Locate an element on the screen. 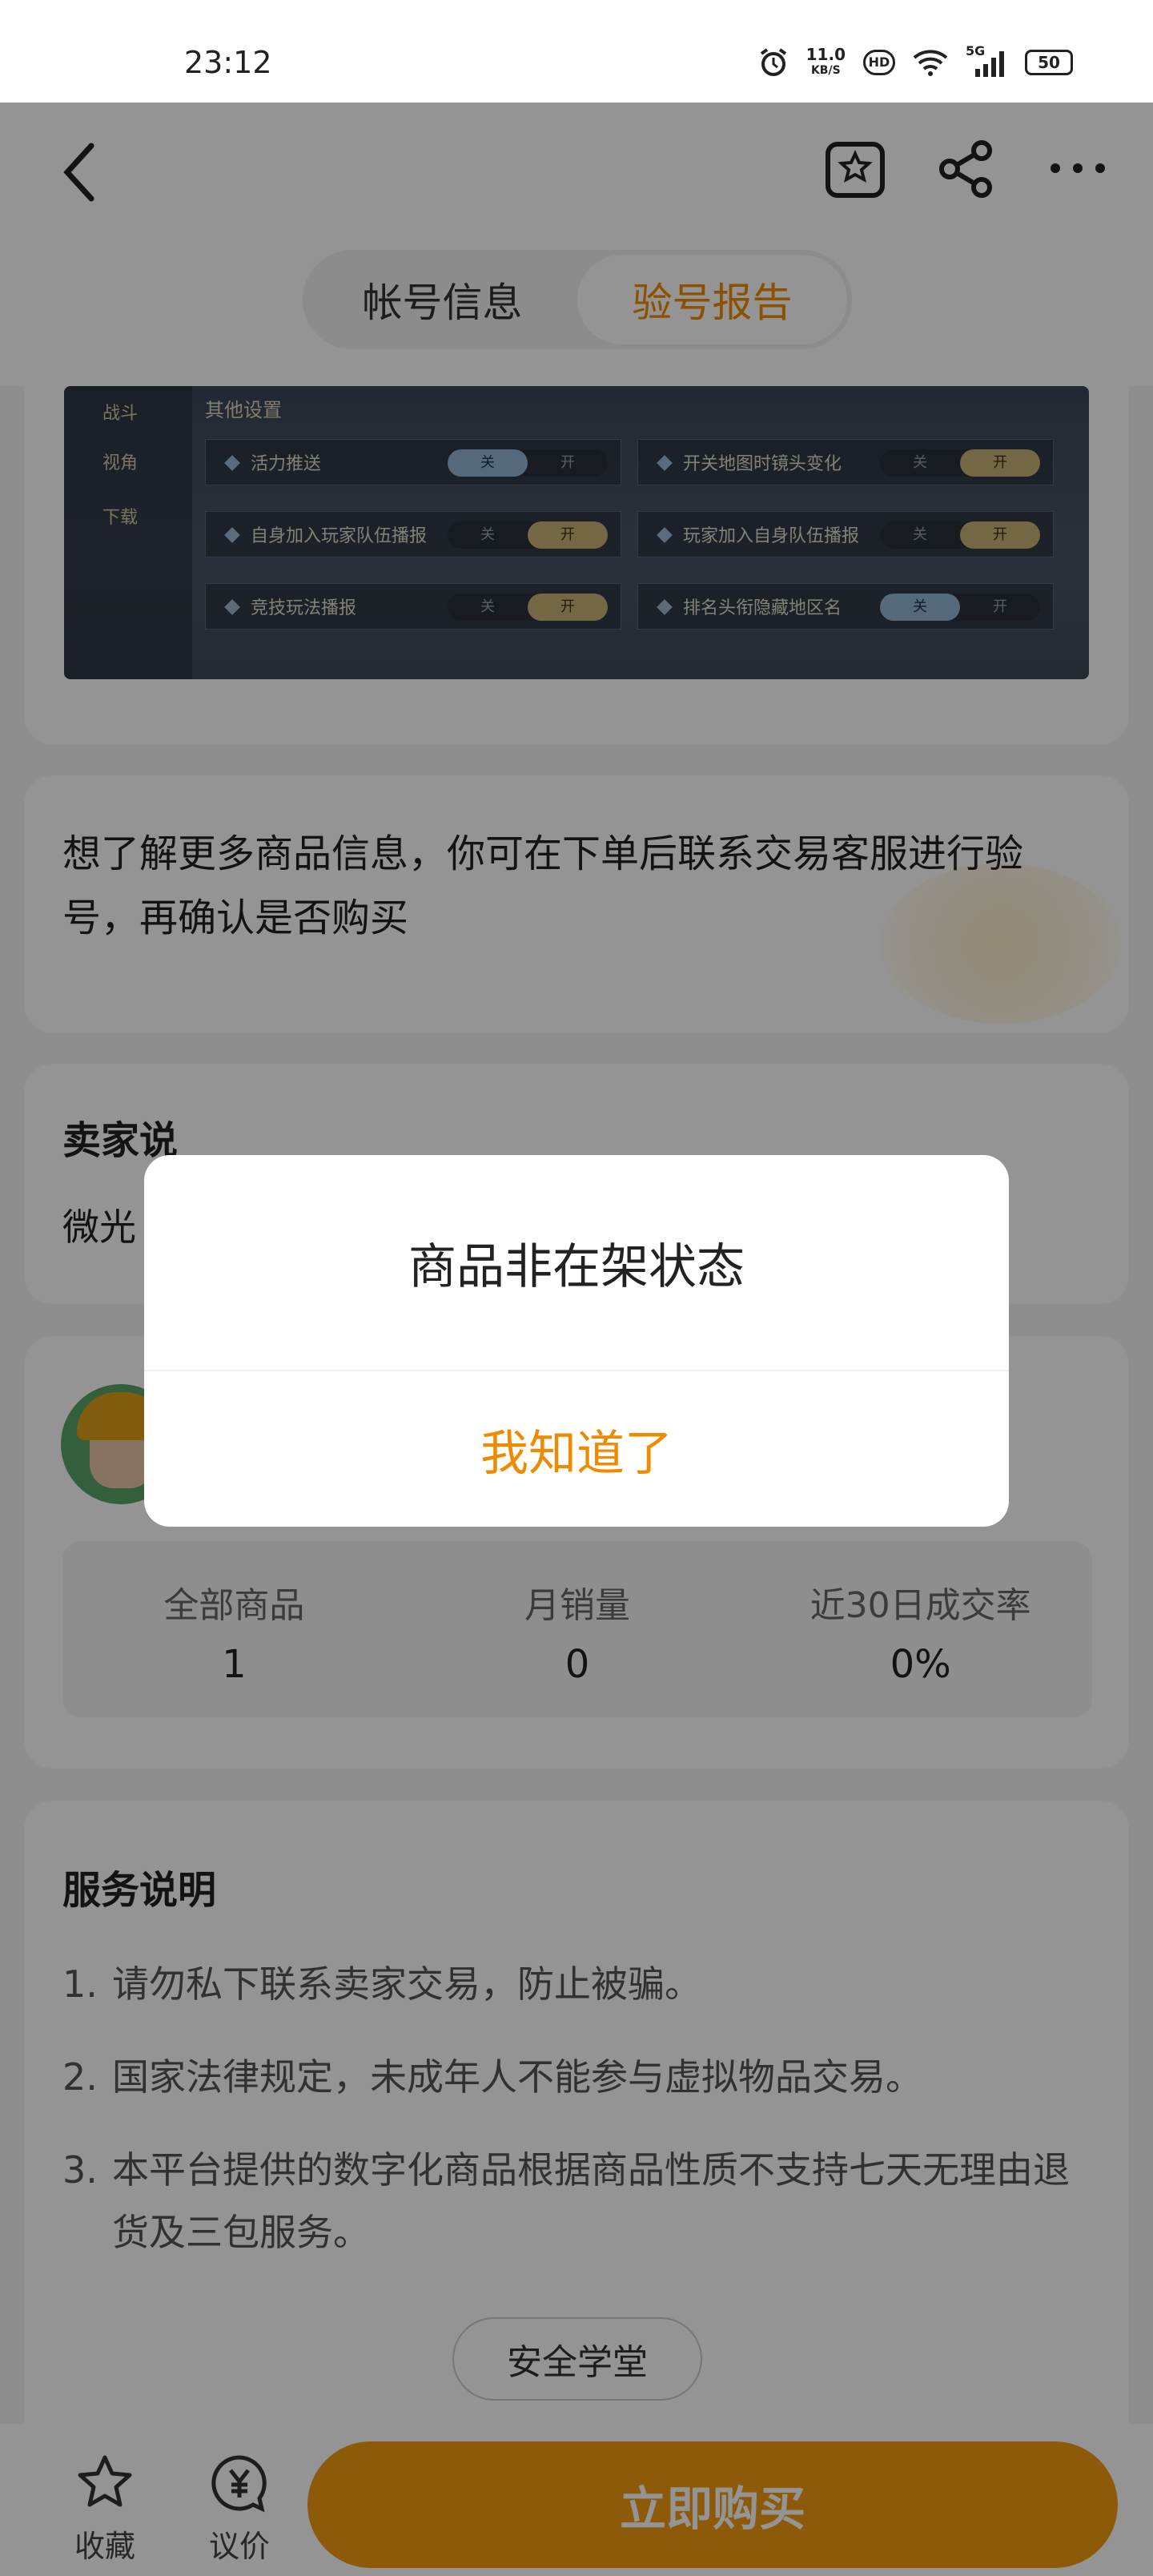  battery-icon: 50 is located at coordinates (1049, 62).